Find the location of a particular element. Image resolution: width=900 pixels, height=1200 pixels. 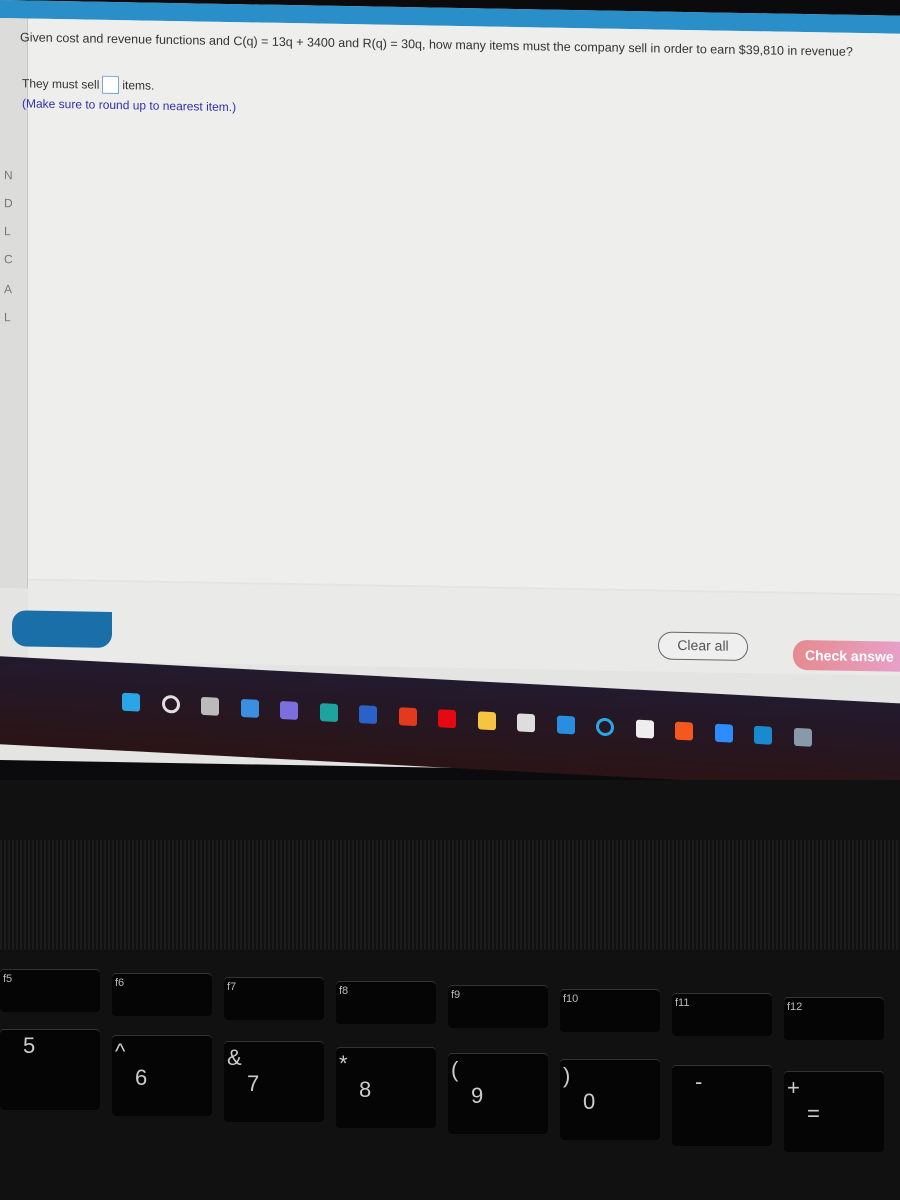

number-key: - is located at coordinates (722, 1106).